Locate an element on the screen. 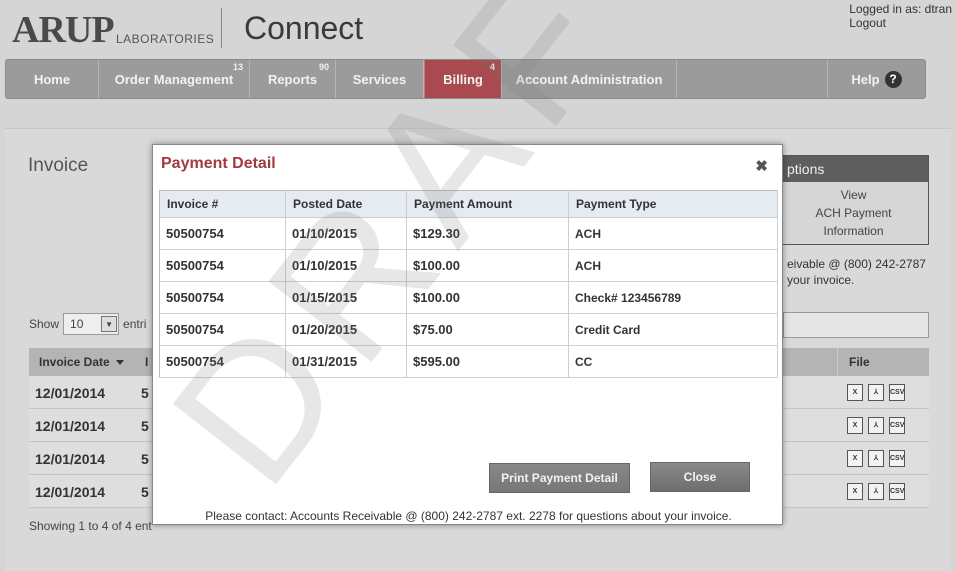 Image resolution: width=956 pixels, height=571 pixels. nav-account-administration: Account Administration is located at coordinates (589, 79).